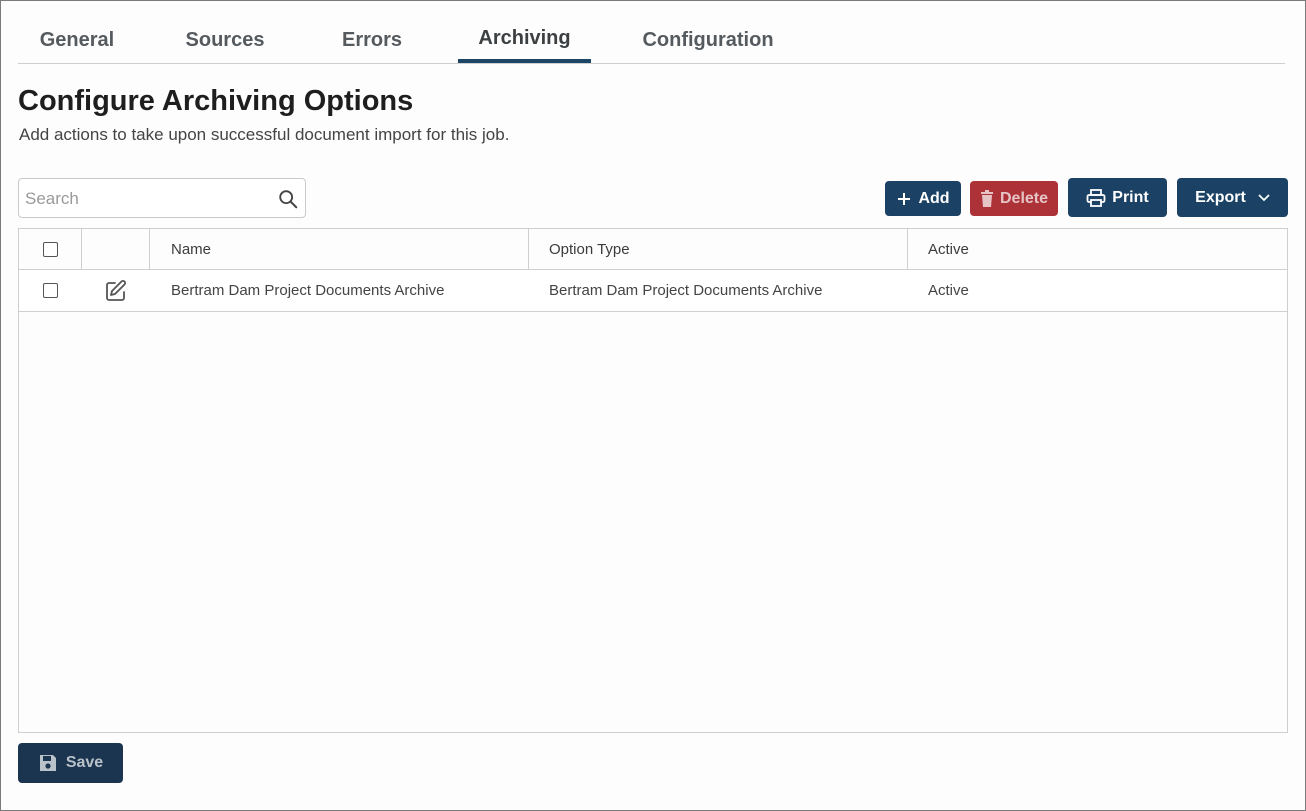 The image size is (1306, 811). I want to click on trash-icon, so click(986, 198).